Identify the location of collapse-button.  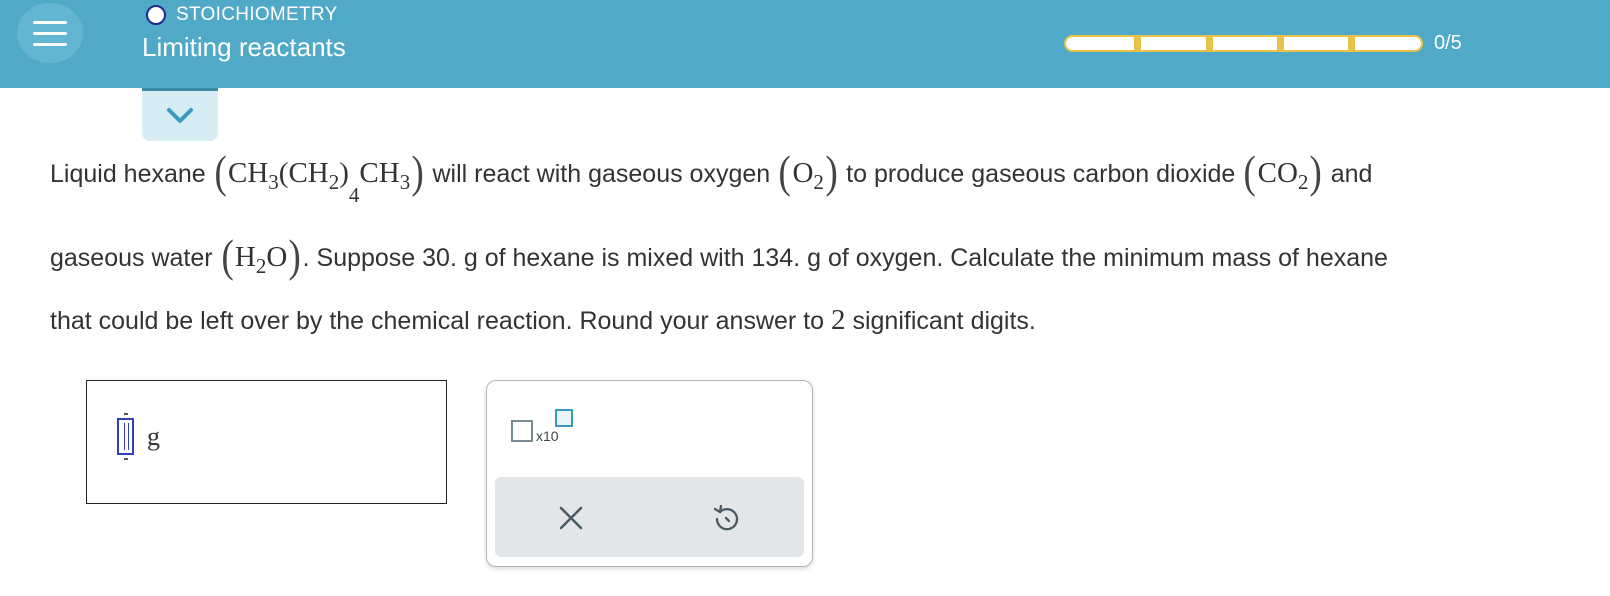
(180, 114).